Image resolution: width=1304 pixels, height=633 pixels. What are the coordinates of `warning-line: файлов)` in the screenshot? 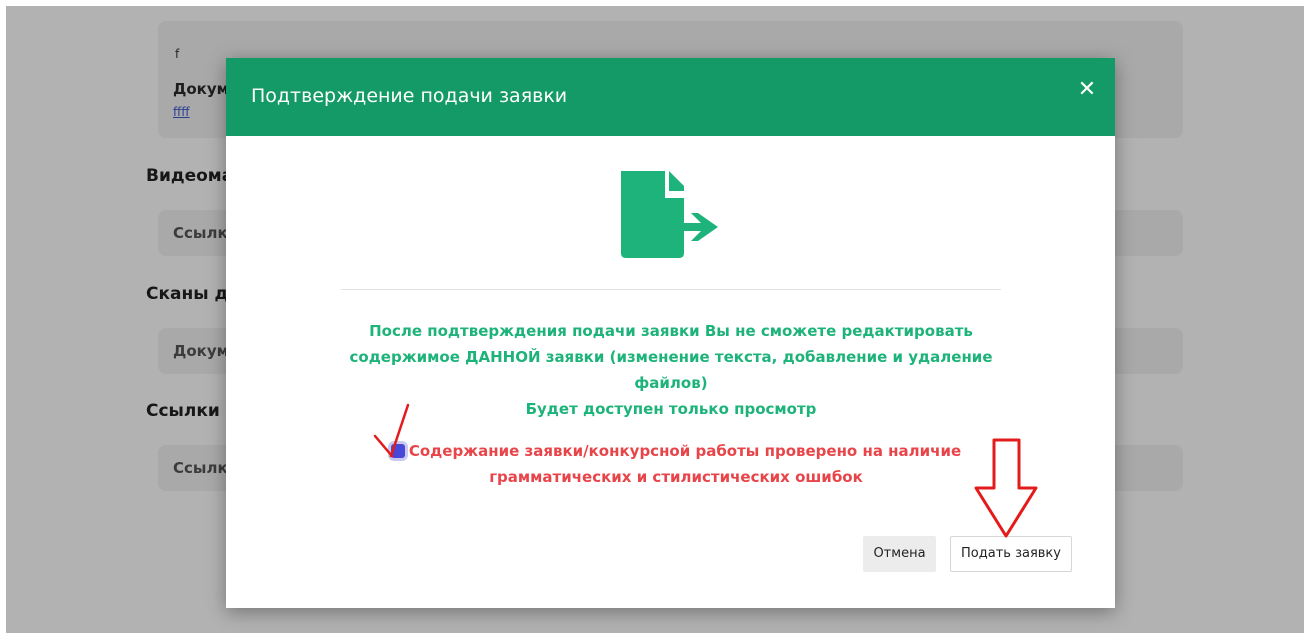 It's located at (671, 383).